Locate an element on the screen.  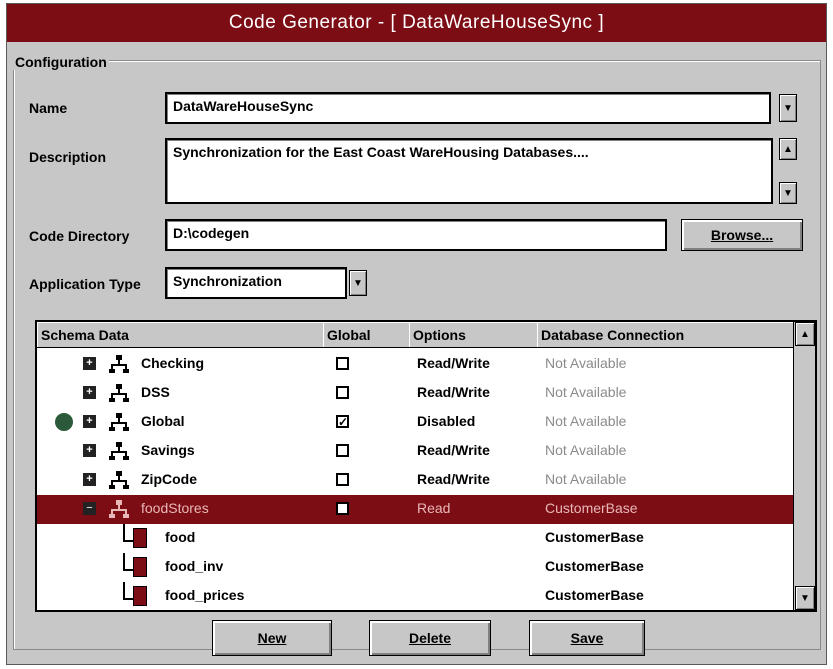
grid-scroll-down-button: ▼ is located at coordinates (805, 598).